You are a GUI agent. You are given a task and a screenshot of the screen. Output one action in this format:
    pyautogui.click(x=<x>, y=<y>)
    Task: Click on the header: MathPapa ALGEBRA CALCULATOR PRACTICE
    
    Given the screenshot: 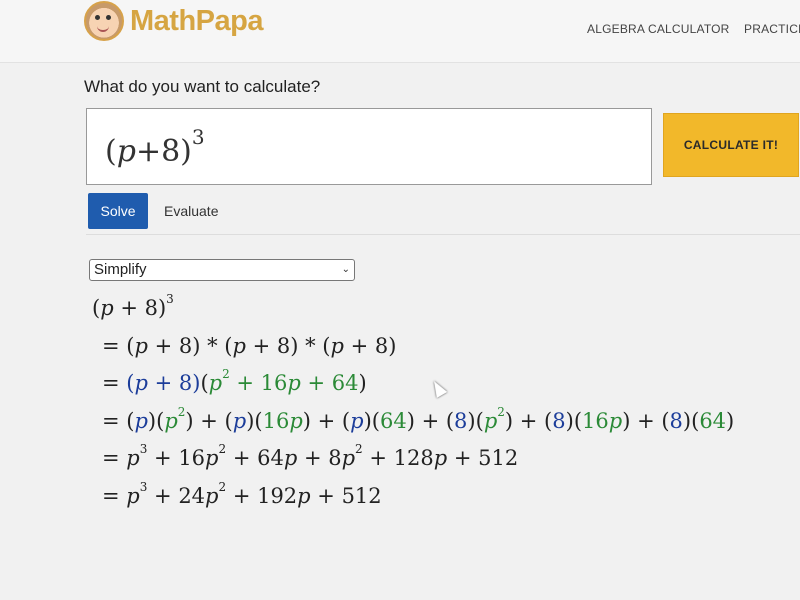 What is the action you would take?
    pyautogui.click(x=400, y=31)
    